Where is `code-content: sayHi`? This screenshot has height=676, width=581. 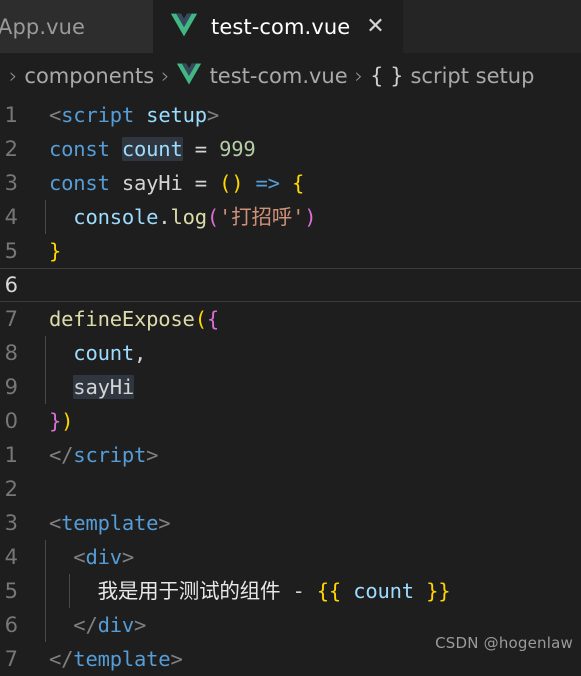
code-content: sayHi is located at coordinates (299, 387).